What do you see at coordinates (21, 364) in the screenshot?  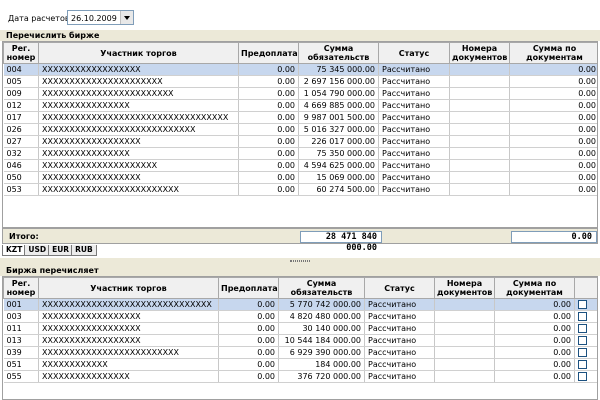 I see `cell-reg: 051` at bounding box center [21, 364].